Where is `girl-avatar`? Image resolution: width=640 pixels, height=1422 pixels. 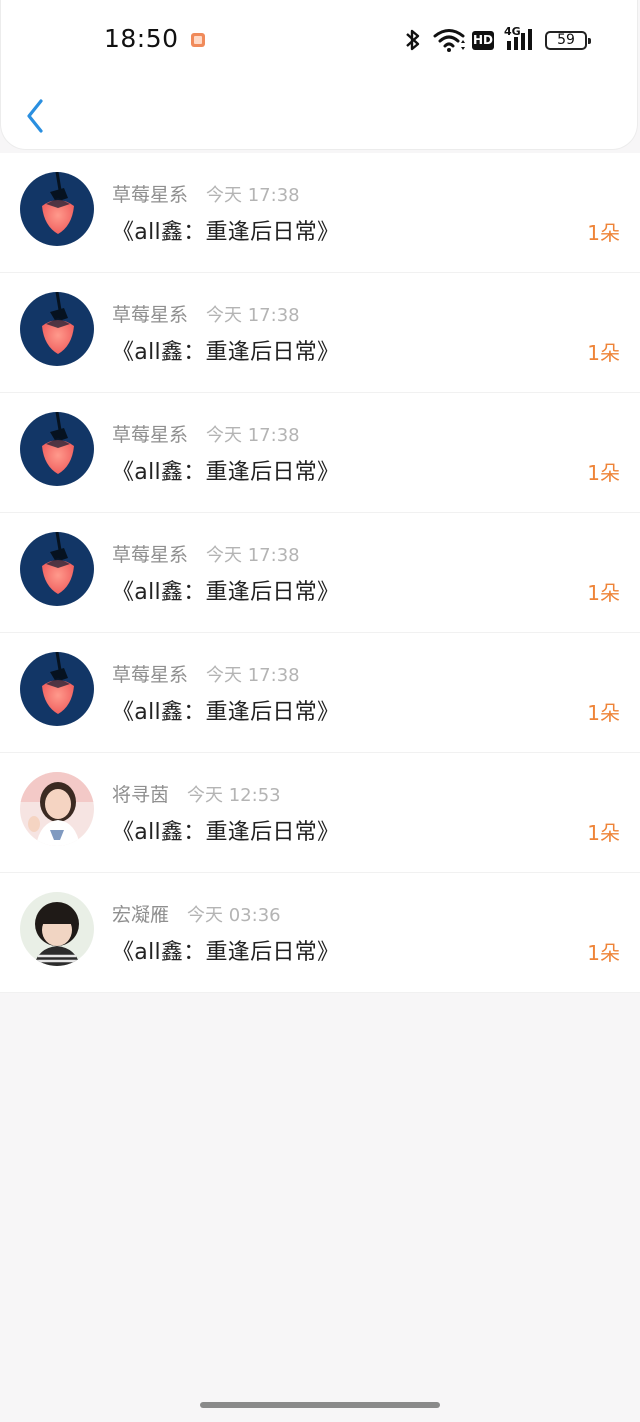 girl-avatar is located at coordinates (57, 809).